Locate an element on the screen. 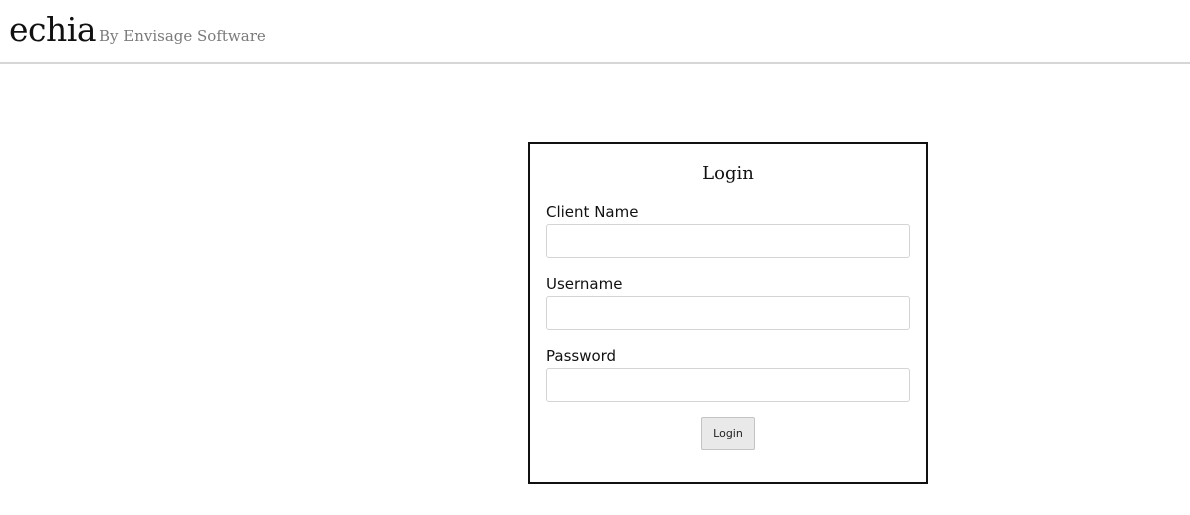  password-label: Password is located at coordinates (581, 356).